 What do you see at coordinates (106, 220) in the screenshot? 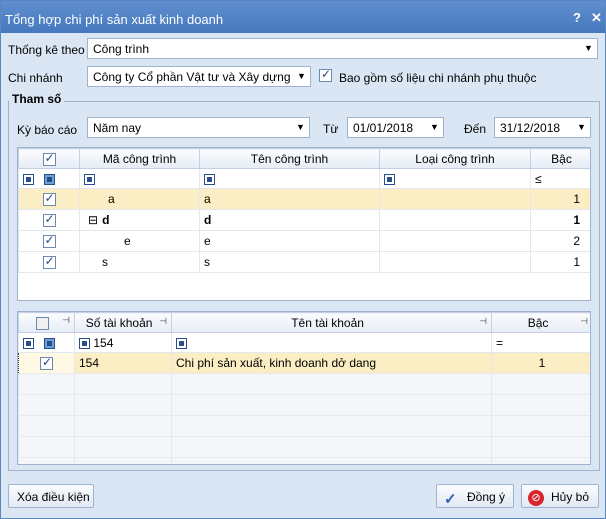
I see `project-code: d` at bounding box center [106, 220].